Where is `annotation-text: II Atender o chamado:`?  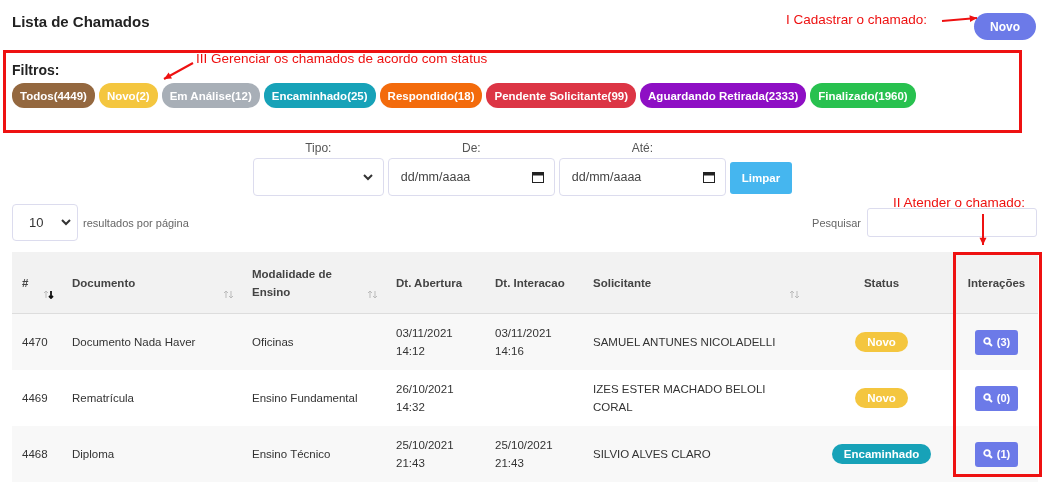 annotation-text: II Atender o chamado: is located at coordinates (959, 202).